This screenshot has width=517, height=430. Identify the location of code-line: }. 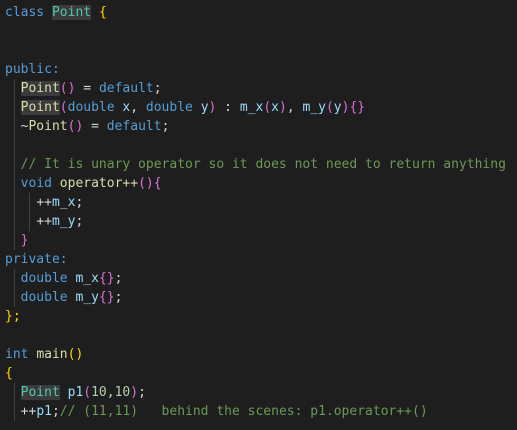
(17, 240).